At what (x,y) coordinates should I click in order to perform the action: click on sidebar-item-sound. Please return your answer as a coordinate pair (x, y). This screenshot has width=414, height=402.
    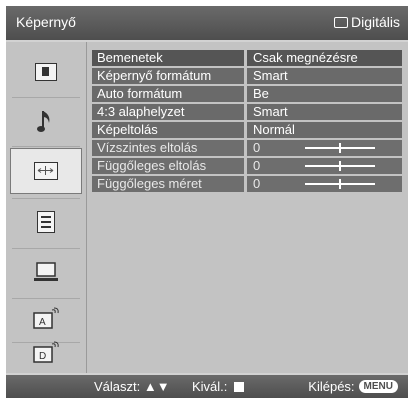
    Looking at the image, I should click on (46, 122).